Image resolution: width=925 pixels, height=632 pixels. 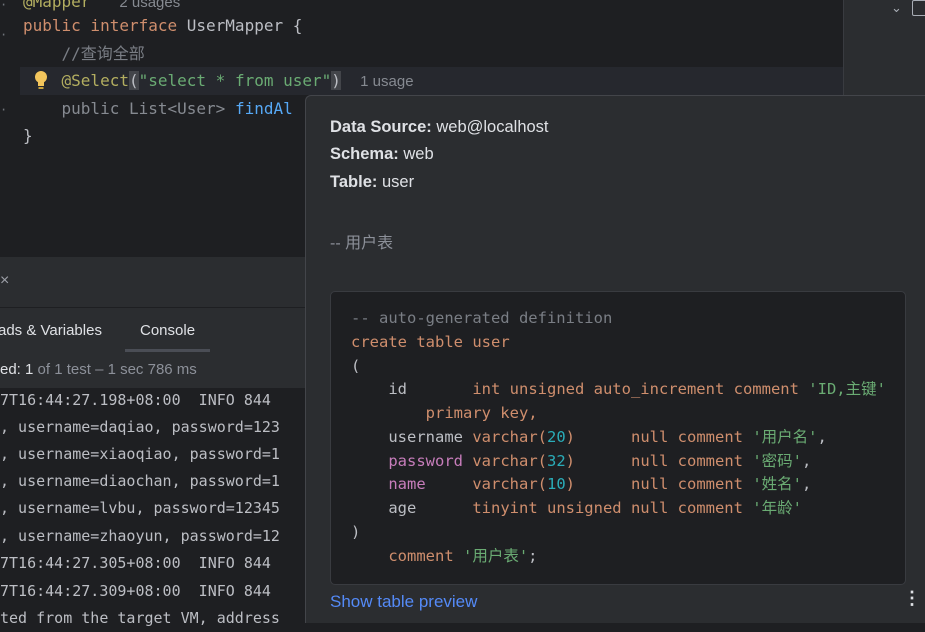 What do you see at coordinates (481, 413) in the screenshot?
I see `ddl-line: primary key,` at bounding box center [481, 413].